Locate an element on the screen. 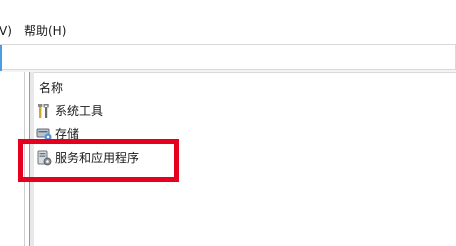 This screenshot has height=246, width=456. menu-help: 帮助(H) is located at coordinates (45, 31).